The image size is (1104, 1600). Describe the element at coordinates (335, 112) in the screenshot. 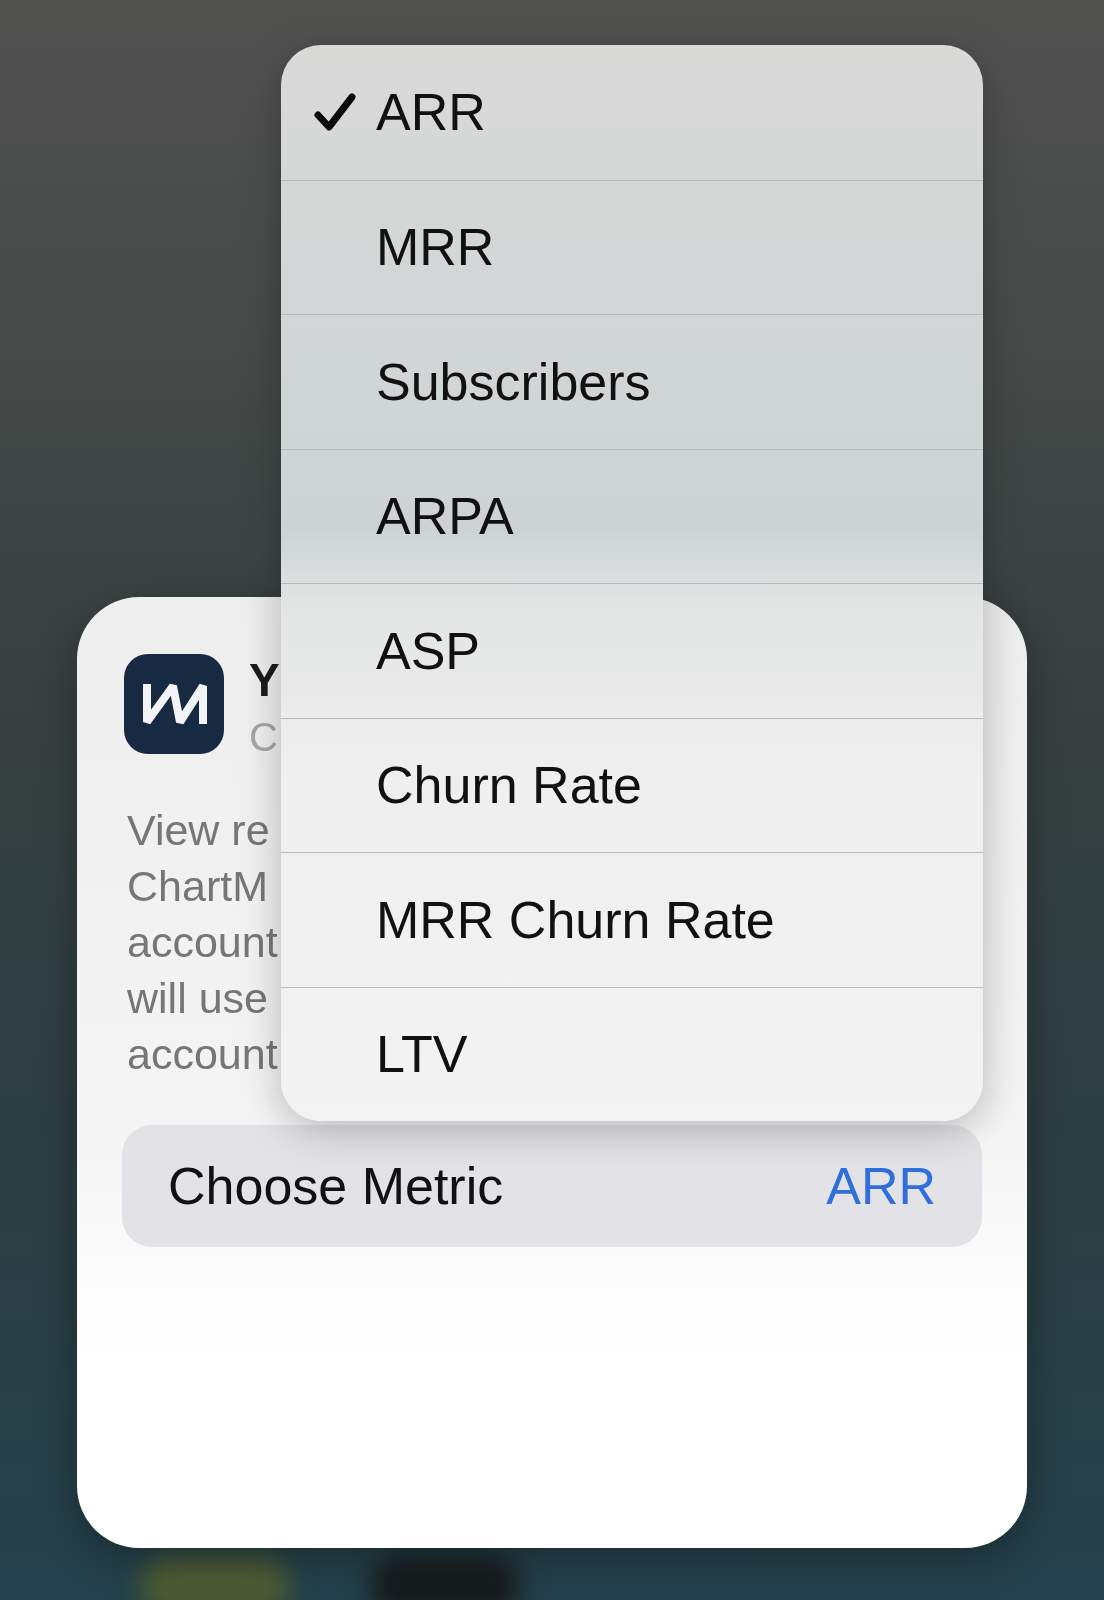

I see `checkmark-icon` at that location.